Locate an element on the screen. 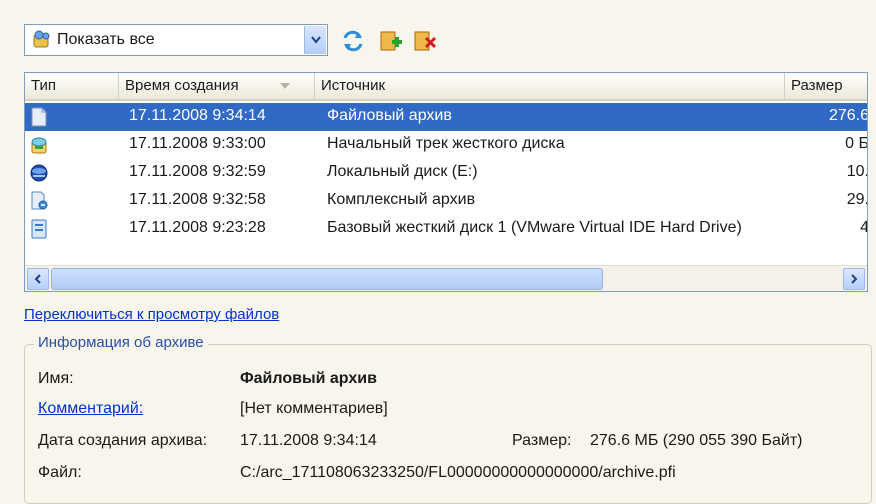 This screenshot has width=876, height=504. list-header: Тип Время создания Источник Размер is located at coordinates (446, 87).